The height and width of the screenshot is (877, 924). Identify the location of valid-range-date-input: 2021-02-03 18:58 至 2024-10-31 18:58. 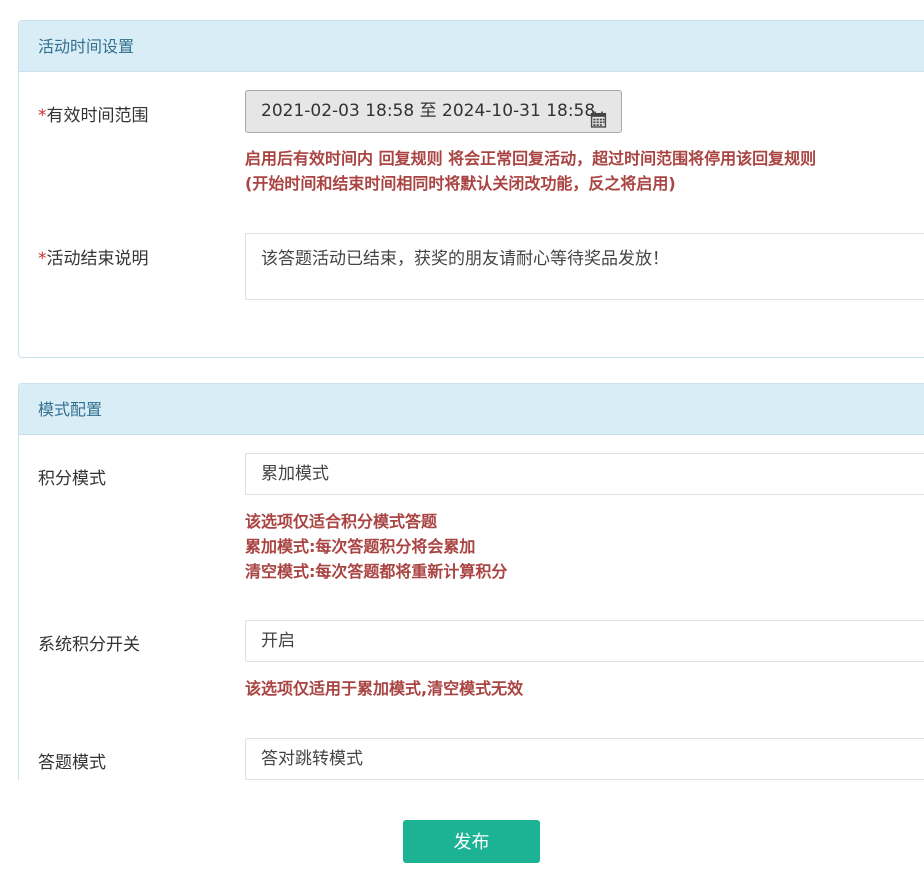
(433, 111).